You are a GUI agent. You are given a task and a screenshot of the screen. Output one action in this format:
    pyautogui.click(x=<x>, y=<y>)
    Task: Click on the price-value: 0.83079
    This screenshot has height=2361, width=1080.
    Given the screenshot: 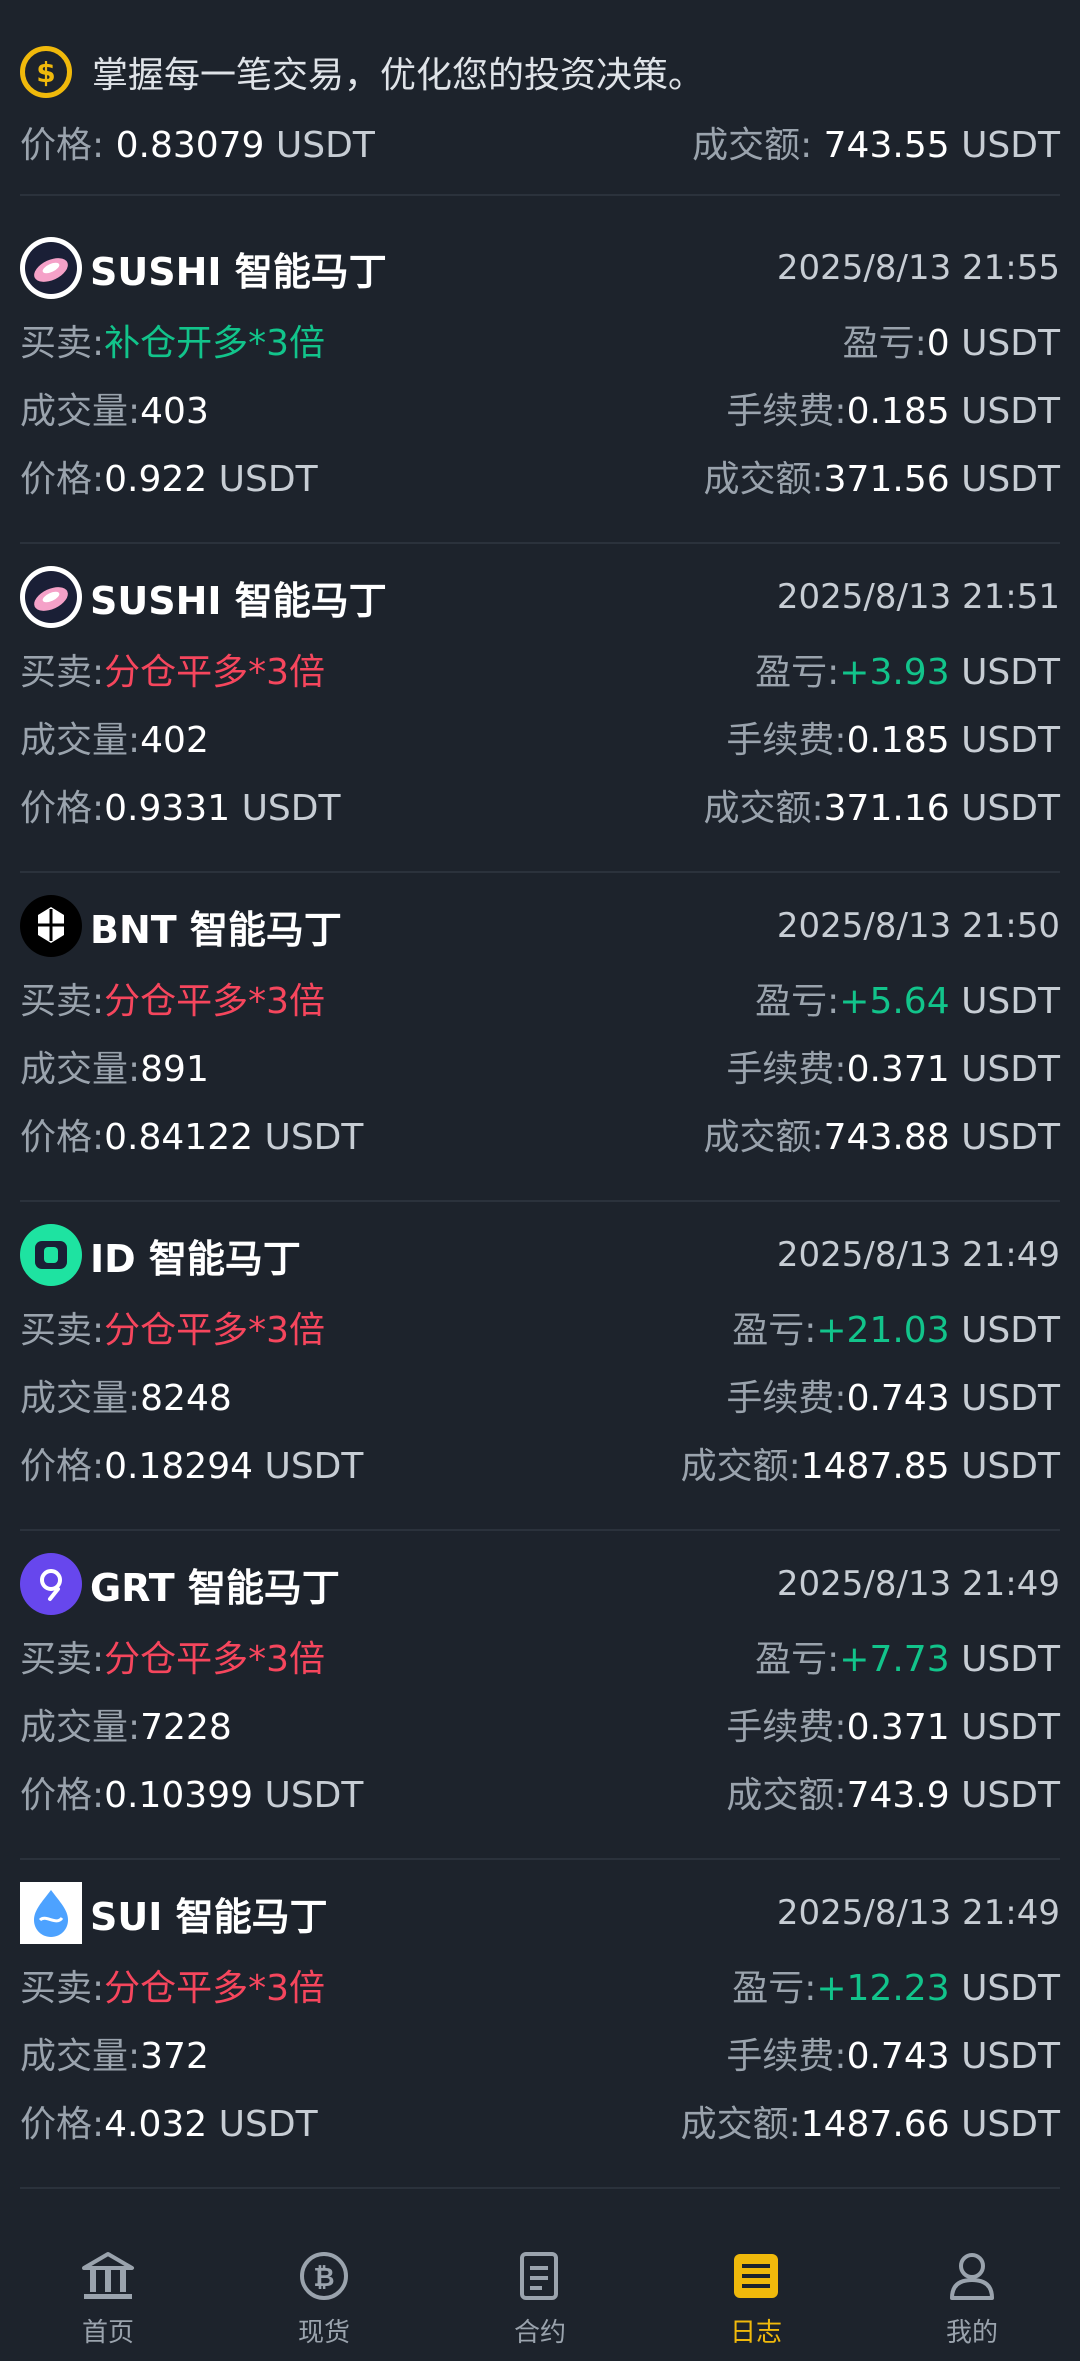 What is the action you would take?
    pyautogui.click(x=190, y=145)
    